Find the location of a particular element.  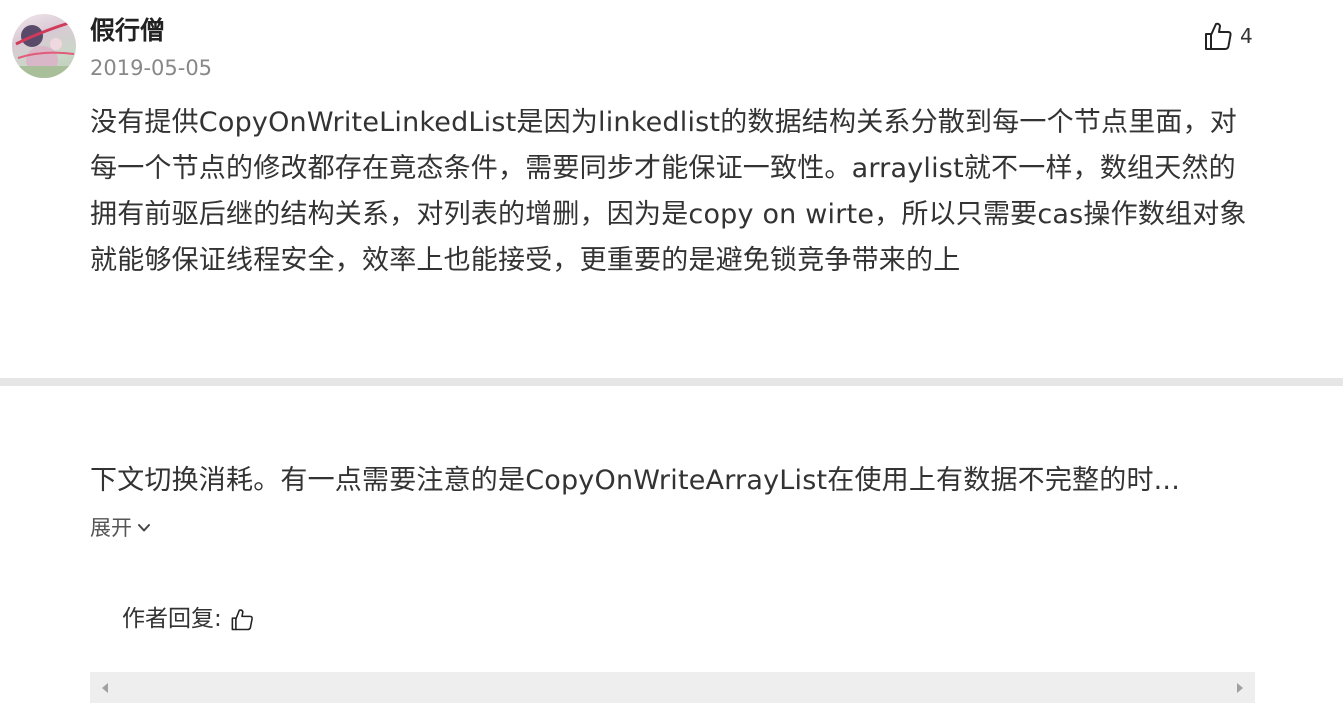

horizontal-scrollbar is located at coordinates (672, 687).